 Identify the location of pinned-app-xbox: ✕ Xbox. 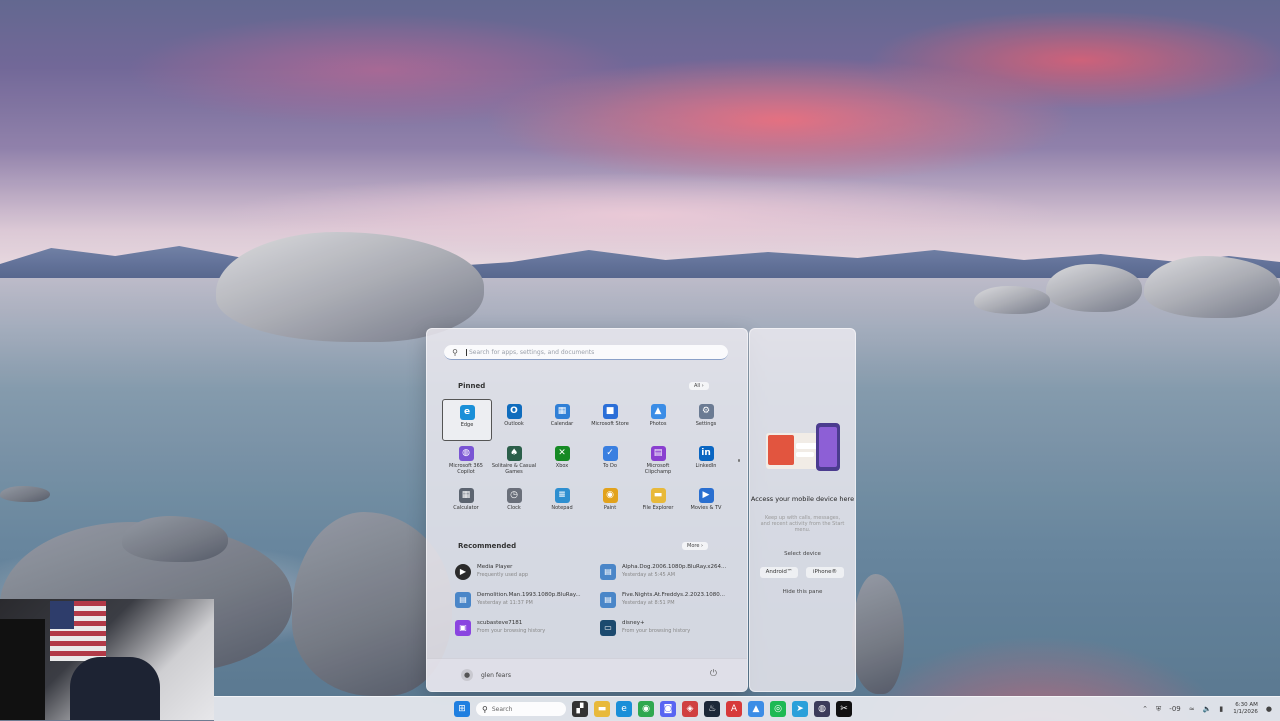
(562, 461).